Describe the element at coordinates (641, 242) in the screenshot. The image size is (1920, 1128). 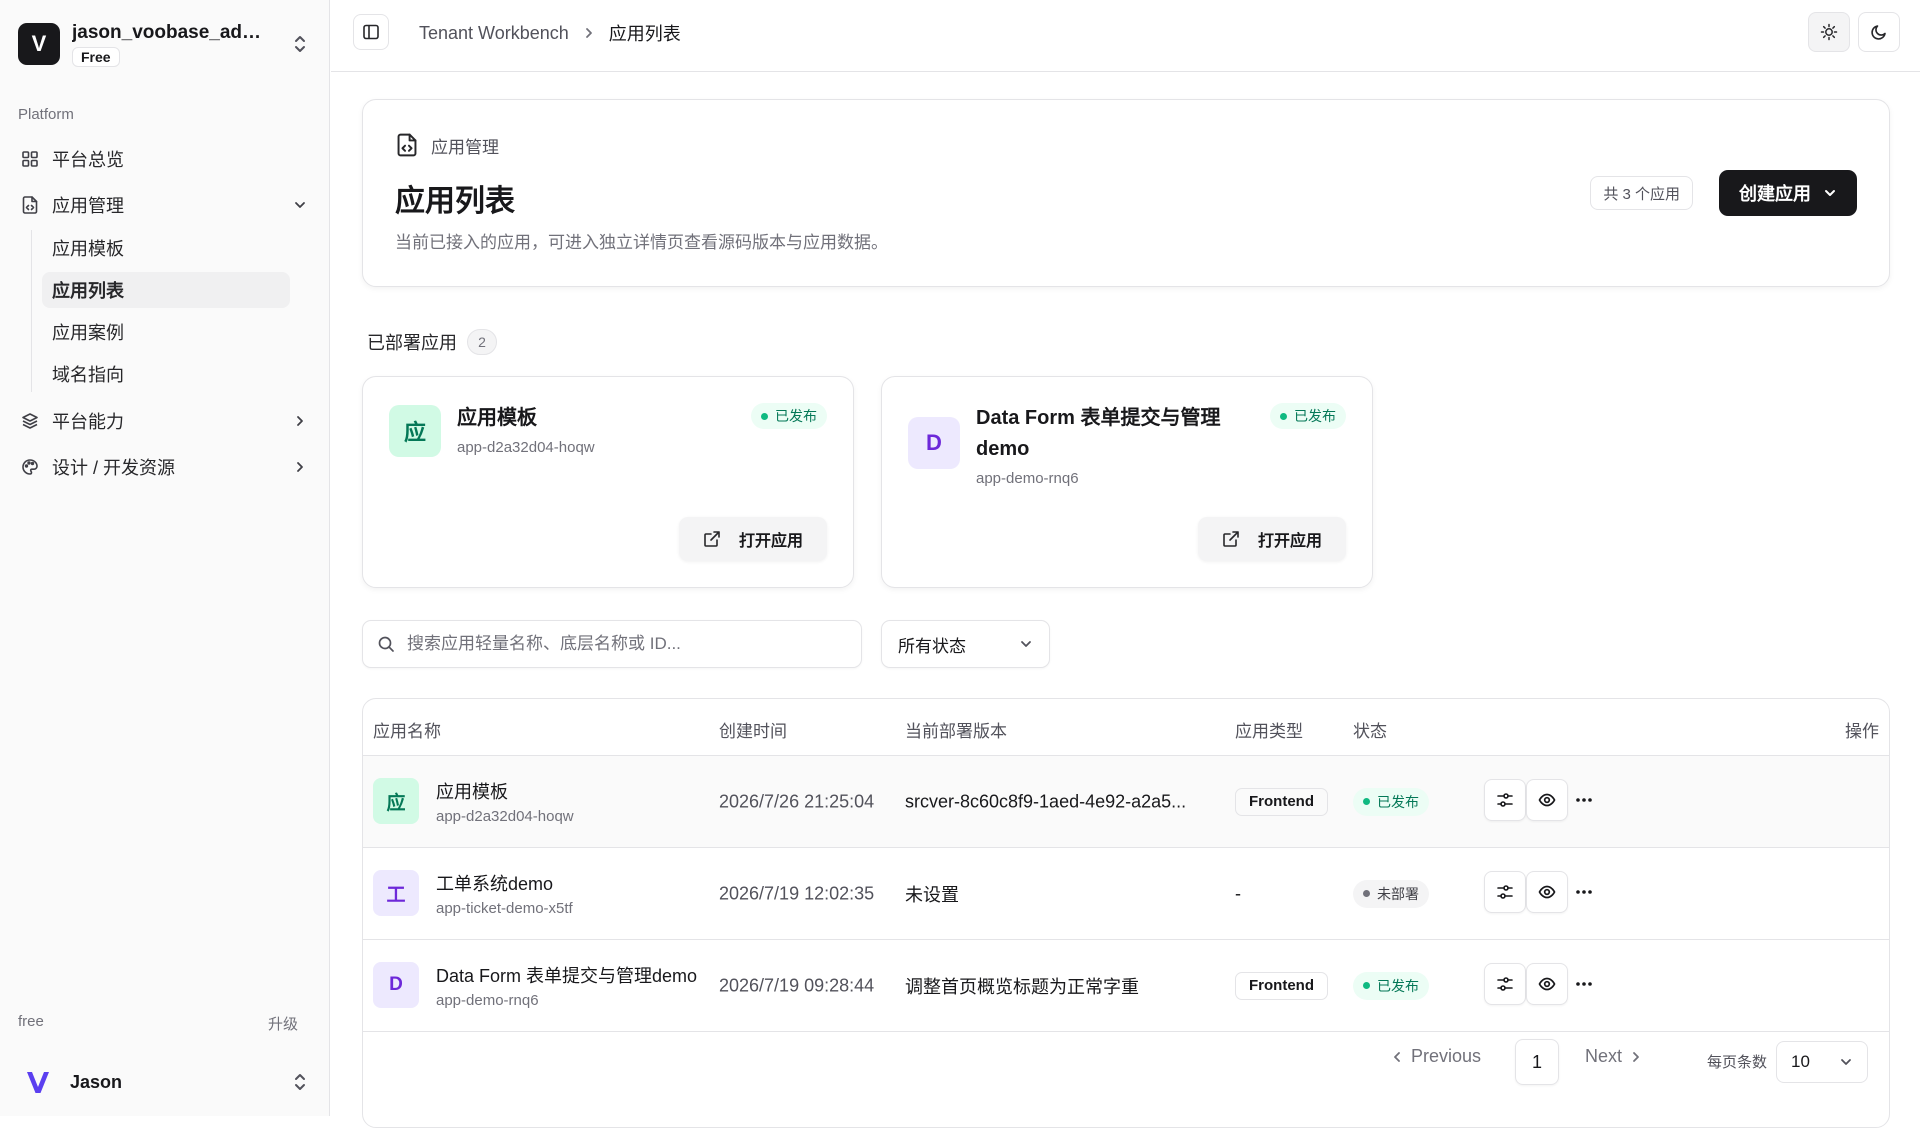
I see `page-description: 当前已接入的应用，可进入独立详情页查看源码版本与应用数据。` at that location.